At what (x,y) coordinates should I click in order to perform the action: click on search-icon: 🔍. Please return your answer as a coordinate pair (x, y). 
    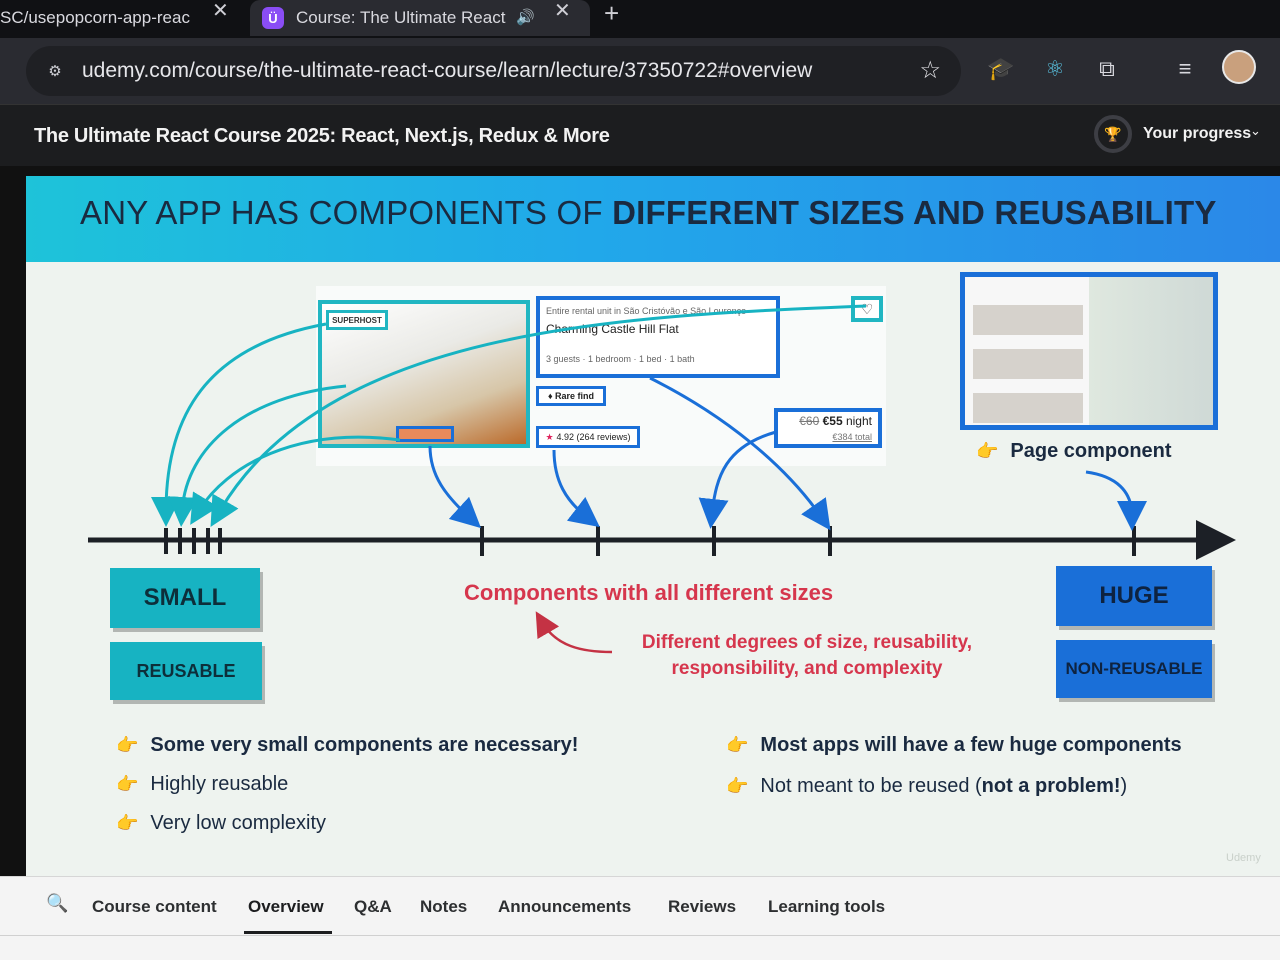
    Looking at the image, I should click on (57, 903).